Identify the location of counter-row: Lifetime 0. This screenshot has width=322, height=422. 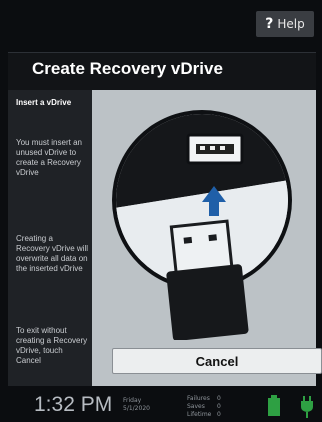
(204, 415).